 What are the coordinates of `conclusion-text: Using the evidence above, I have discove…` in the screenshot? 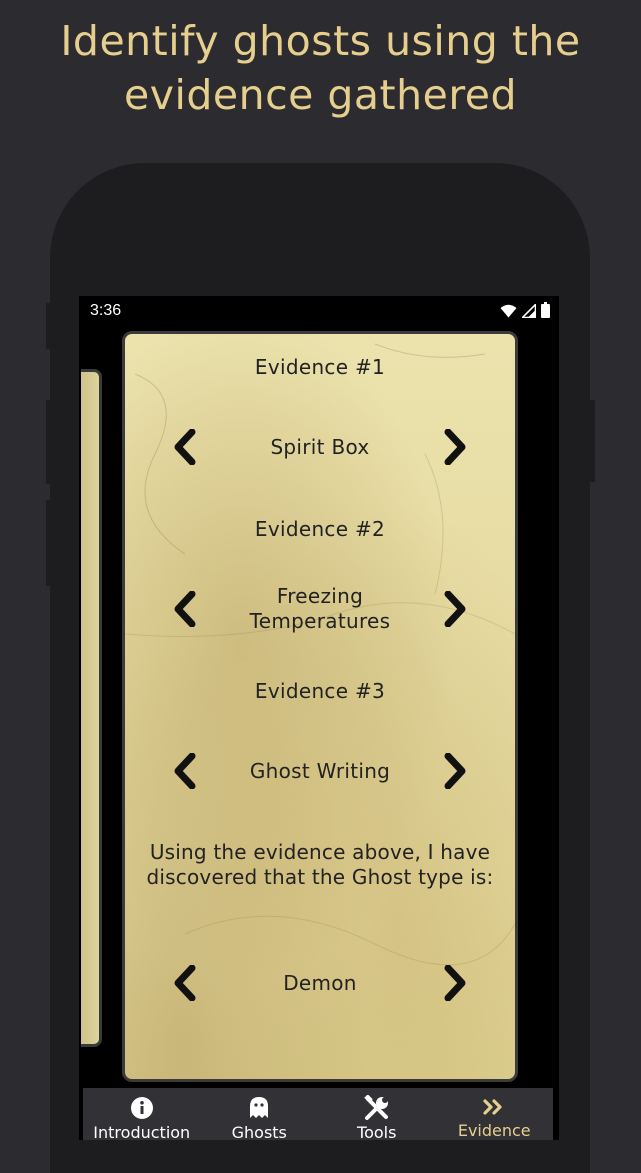 It's located at (320, 864).